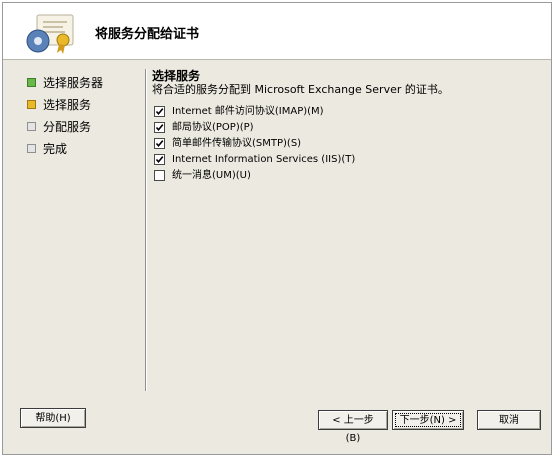 The image size is (558, 461). I want to click on cancel-button: 取消, so click(509, 420).